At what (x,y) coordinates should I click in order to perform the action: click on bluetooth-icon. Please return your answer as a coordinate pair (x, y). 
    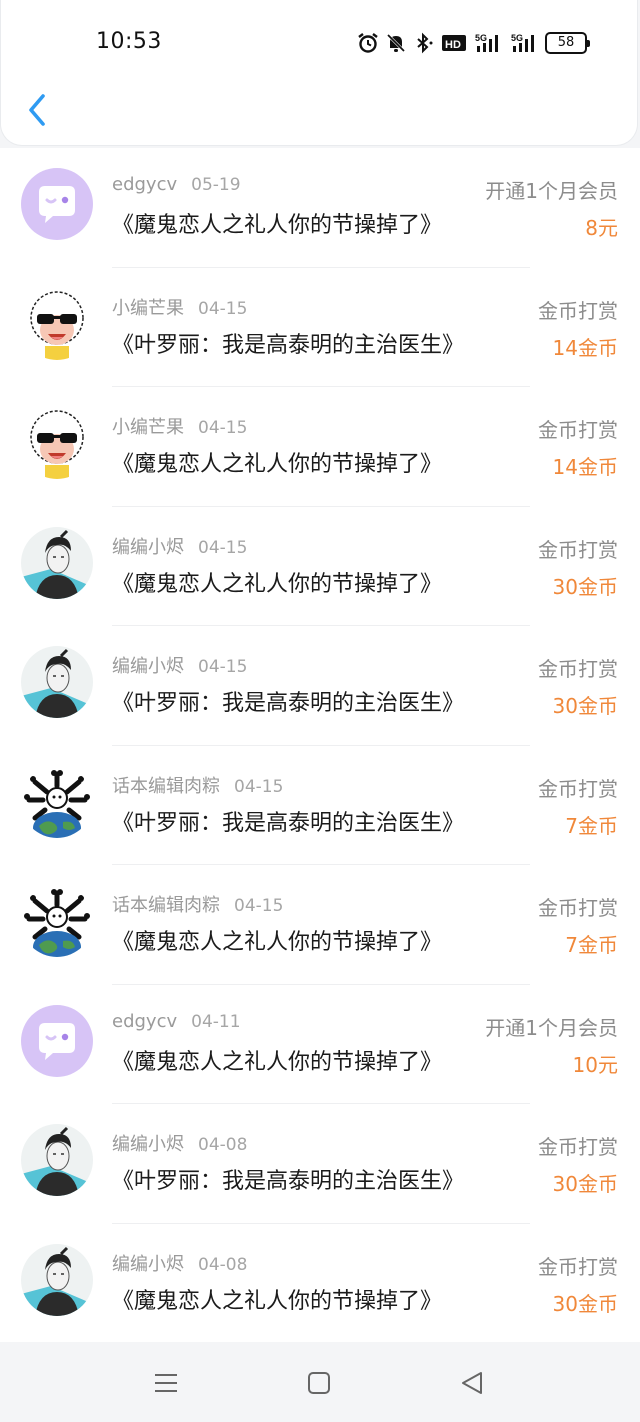
    Looking at the image, I should click on (425, 43).